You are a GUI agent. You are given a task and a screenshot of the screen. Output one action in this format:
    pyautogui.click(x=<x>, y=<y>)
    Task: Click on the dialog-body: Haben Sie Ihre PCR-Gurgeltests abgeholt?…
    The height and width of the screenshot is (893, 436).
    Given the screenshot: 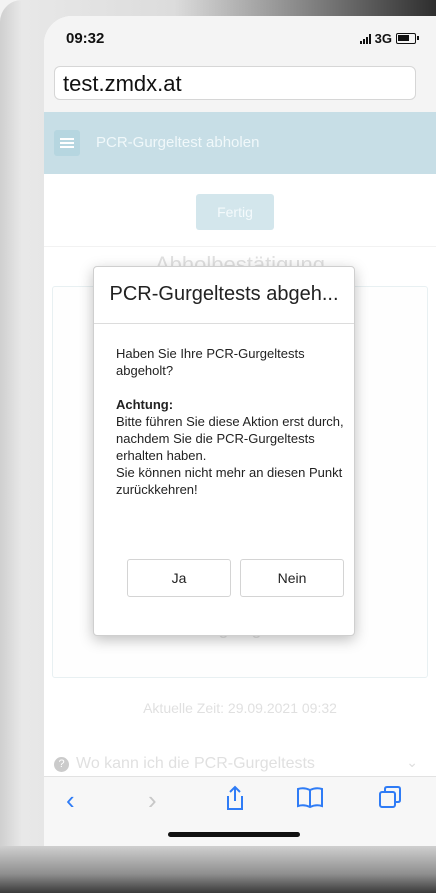 What is the action you would take?
    pyautogui.click(x=231, y=421)
    